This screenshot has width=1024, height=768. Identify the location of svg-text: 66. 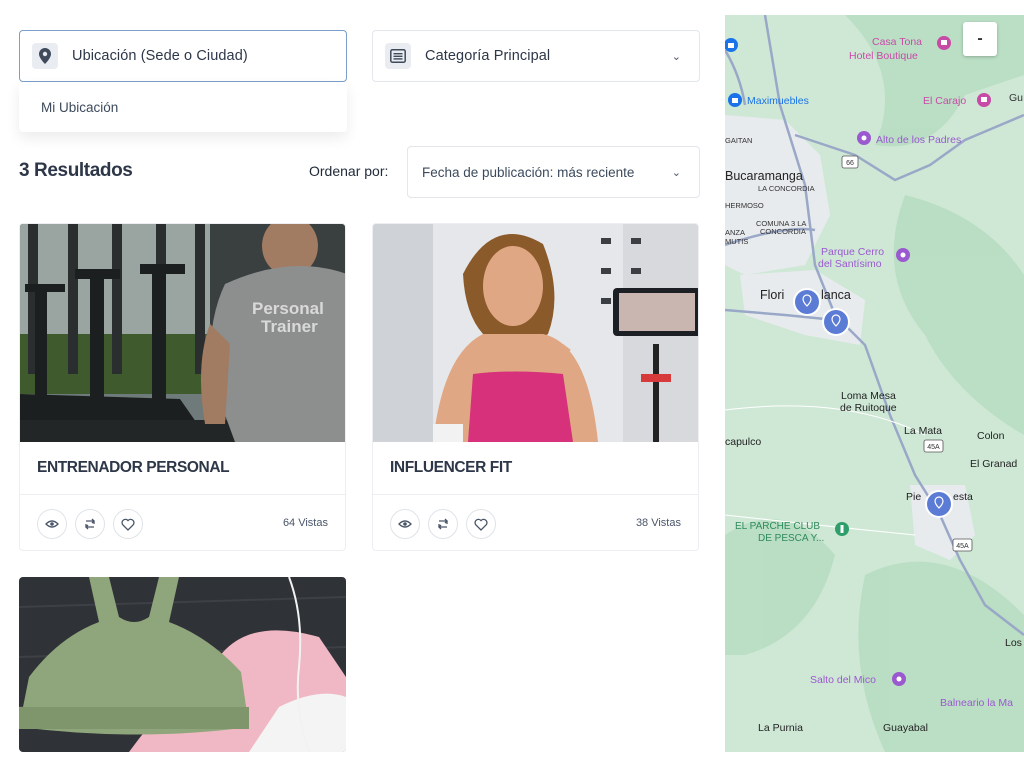
(850, 163).